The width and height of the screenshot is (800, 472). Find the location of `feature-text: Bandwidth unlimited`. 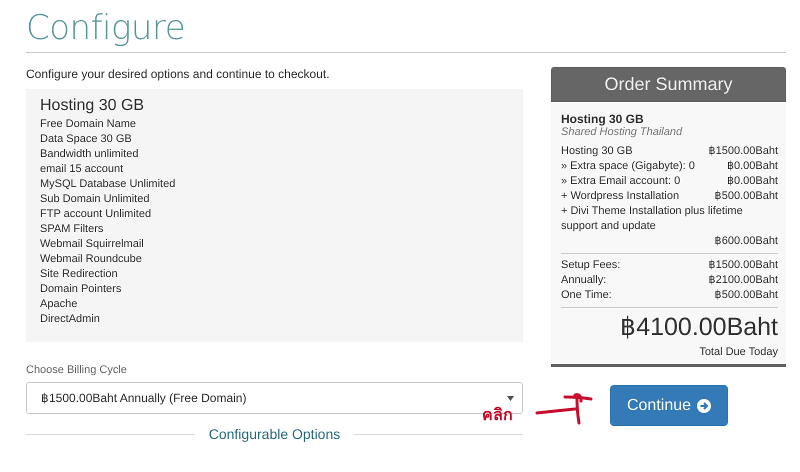

feature-text: Bandwidth unlimited is located at coordinates (90, 154).